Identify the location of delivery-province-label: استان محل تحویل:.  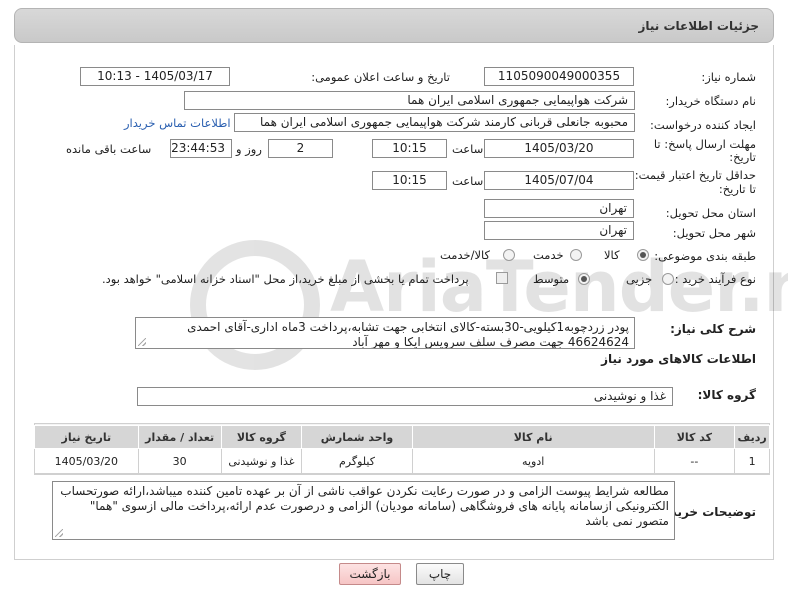
(710, 213).